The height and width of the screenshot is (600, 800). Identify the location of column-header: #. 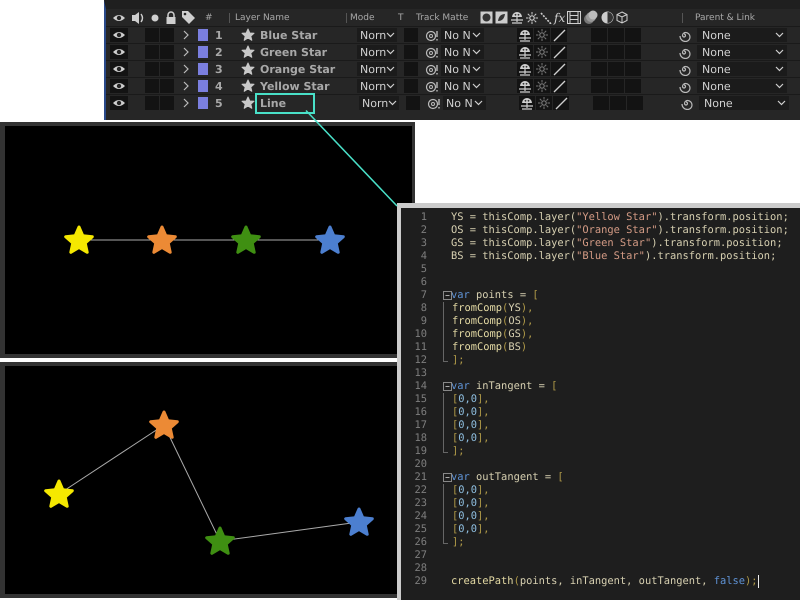
(215, 17).